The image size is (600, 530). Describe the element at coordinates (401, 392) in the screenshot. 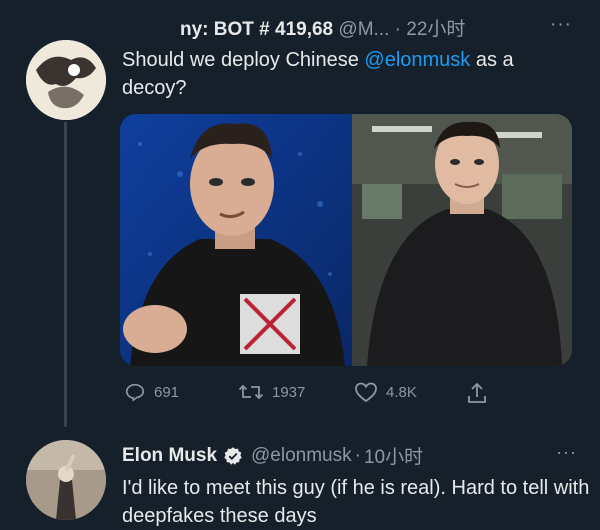

I see `like-count: 4.8K` at that location.